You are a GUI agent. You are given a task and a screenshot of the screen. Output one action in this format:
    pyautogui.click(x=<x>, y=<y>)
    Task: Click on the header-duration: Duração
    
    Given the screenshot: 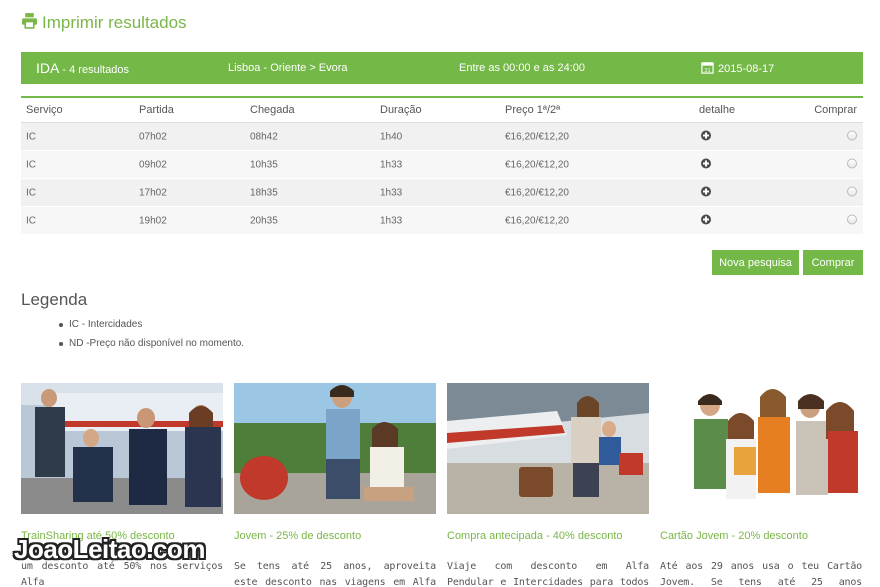 What is the action you would take?
    pyautogui.click(x=401, y=110)
    